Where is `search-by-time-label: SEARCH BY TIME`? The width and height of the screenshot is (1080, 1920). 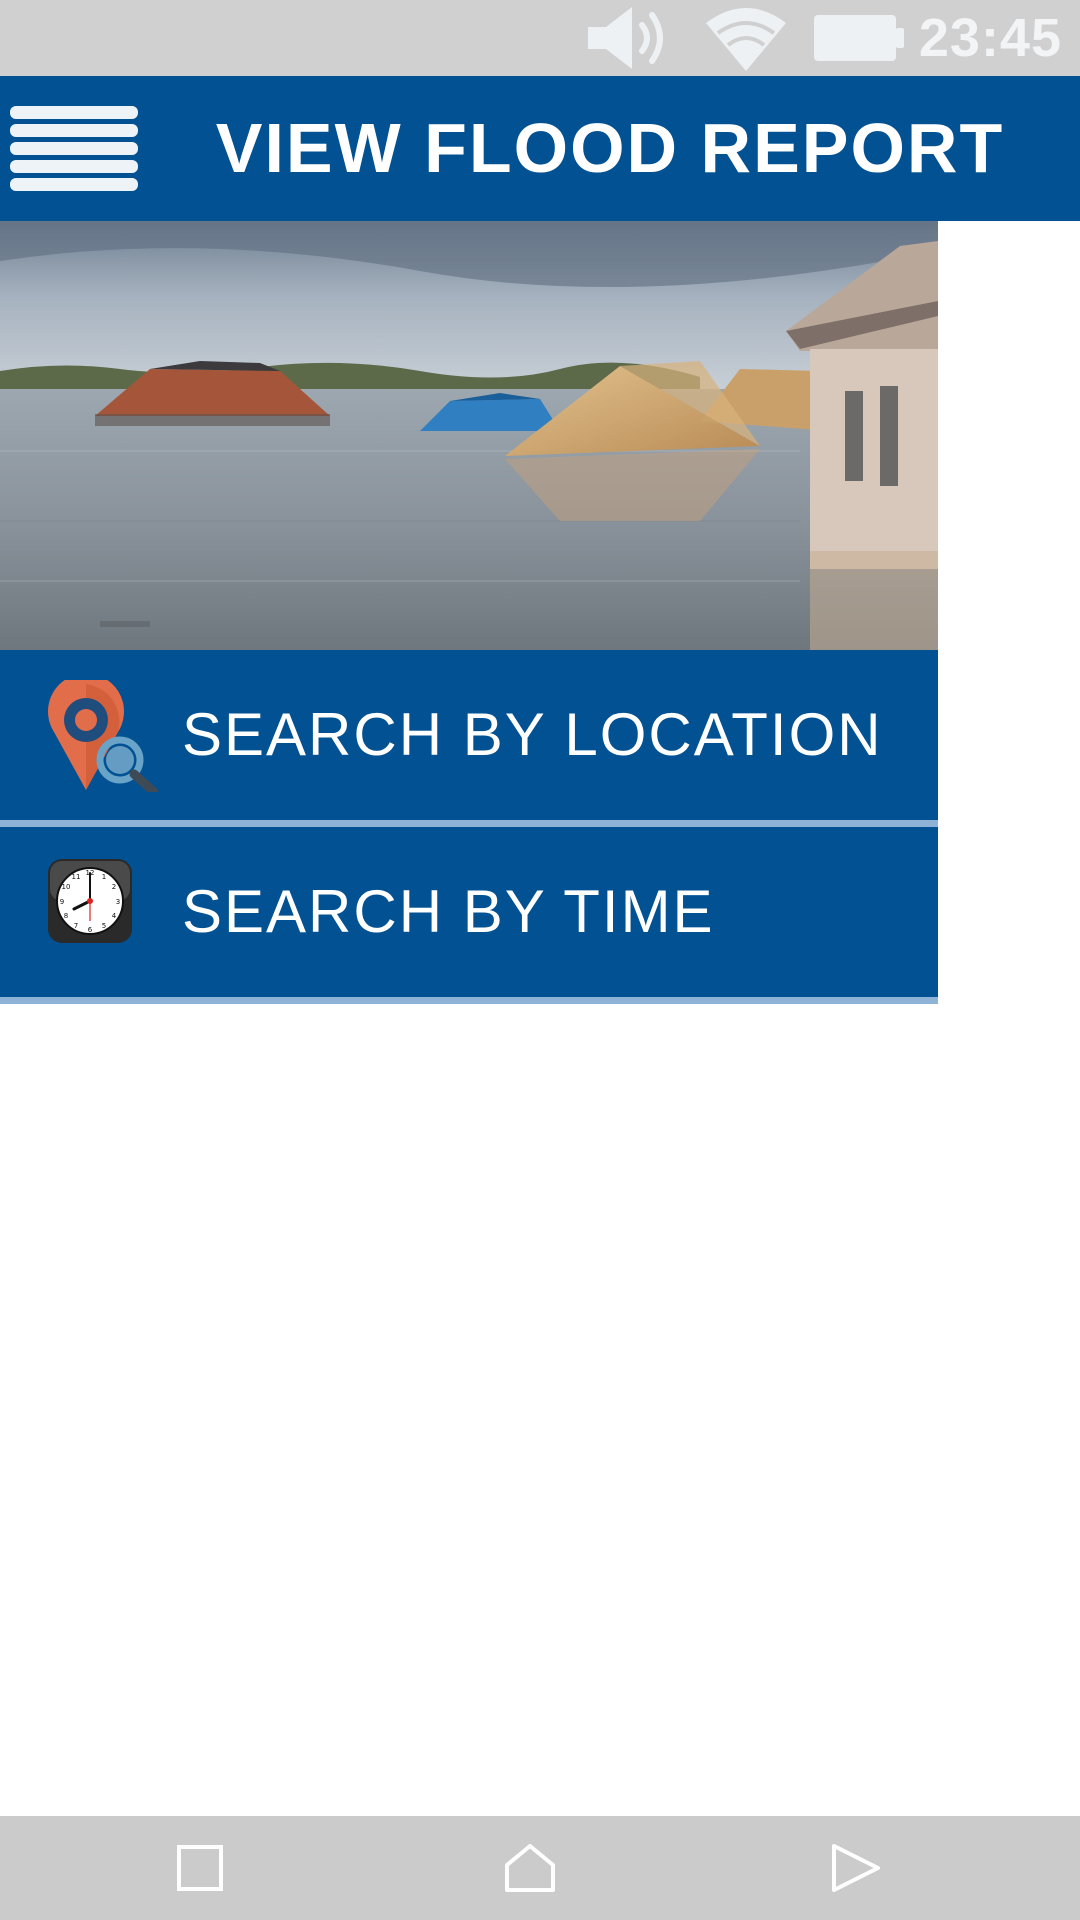
search-by-time-label: SEARCH BY TIME is located at coordinates (448, 911).